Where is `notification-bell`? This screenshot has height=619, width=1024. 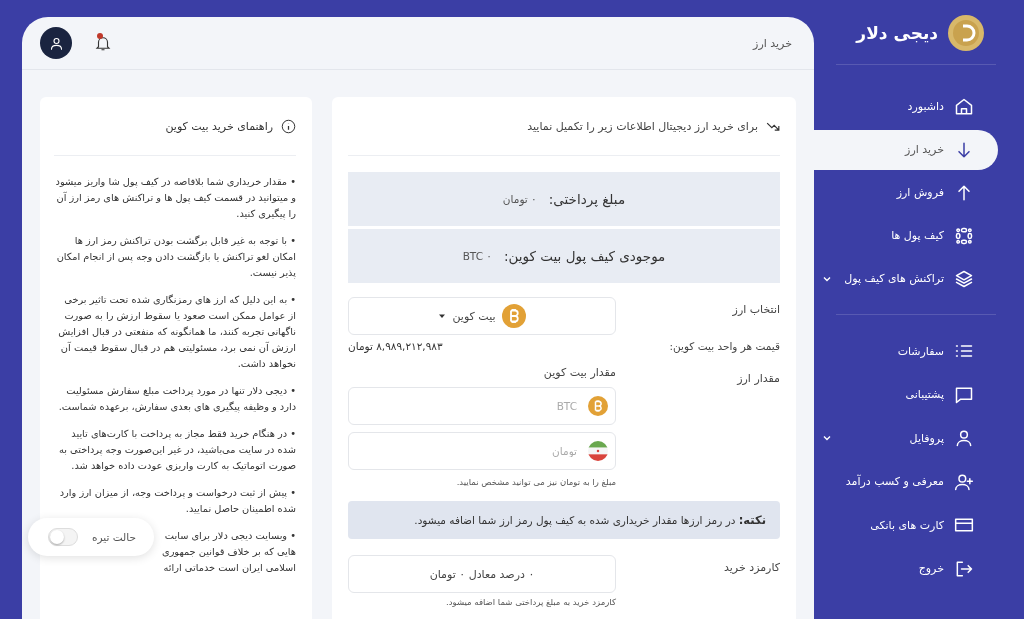
notification-bell is located at coordinates (103, 43).